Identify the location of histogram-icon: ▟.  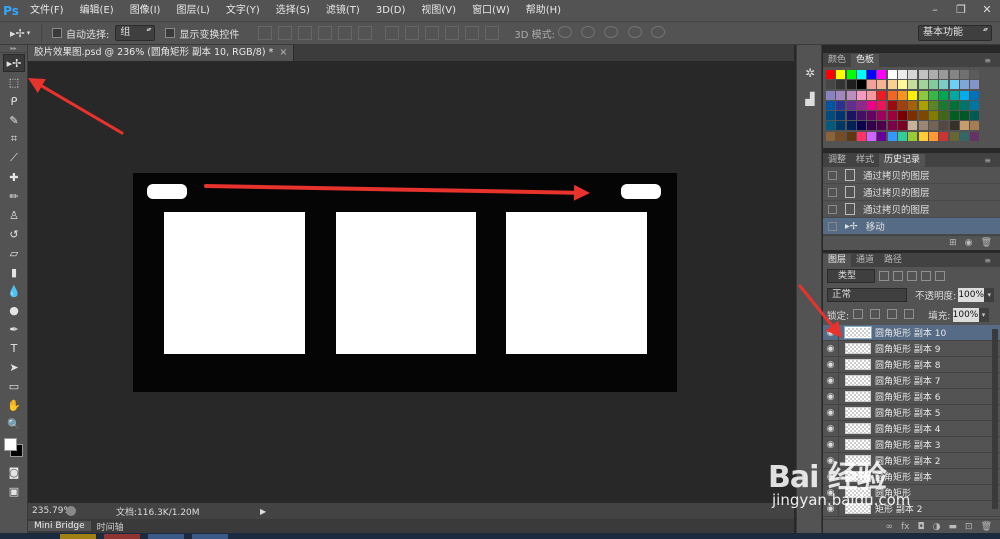
(810, 99).